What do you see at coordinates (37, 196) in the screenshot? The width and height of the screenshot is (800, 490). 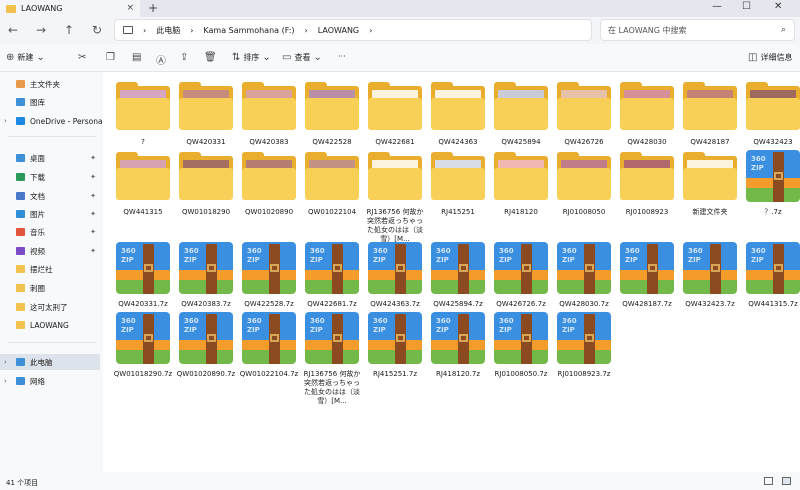 I see `sidebar-item-label: 文档` at bounding box center [37, 196].